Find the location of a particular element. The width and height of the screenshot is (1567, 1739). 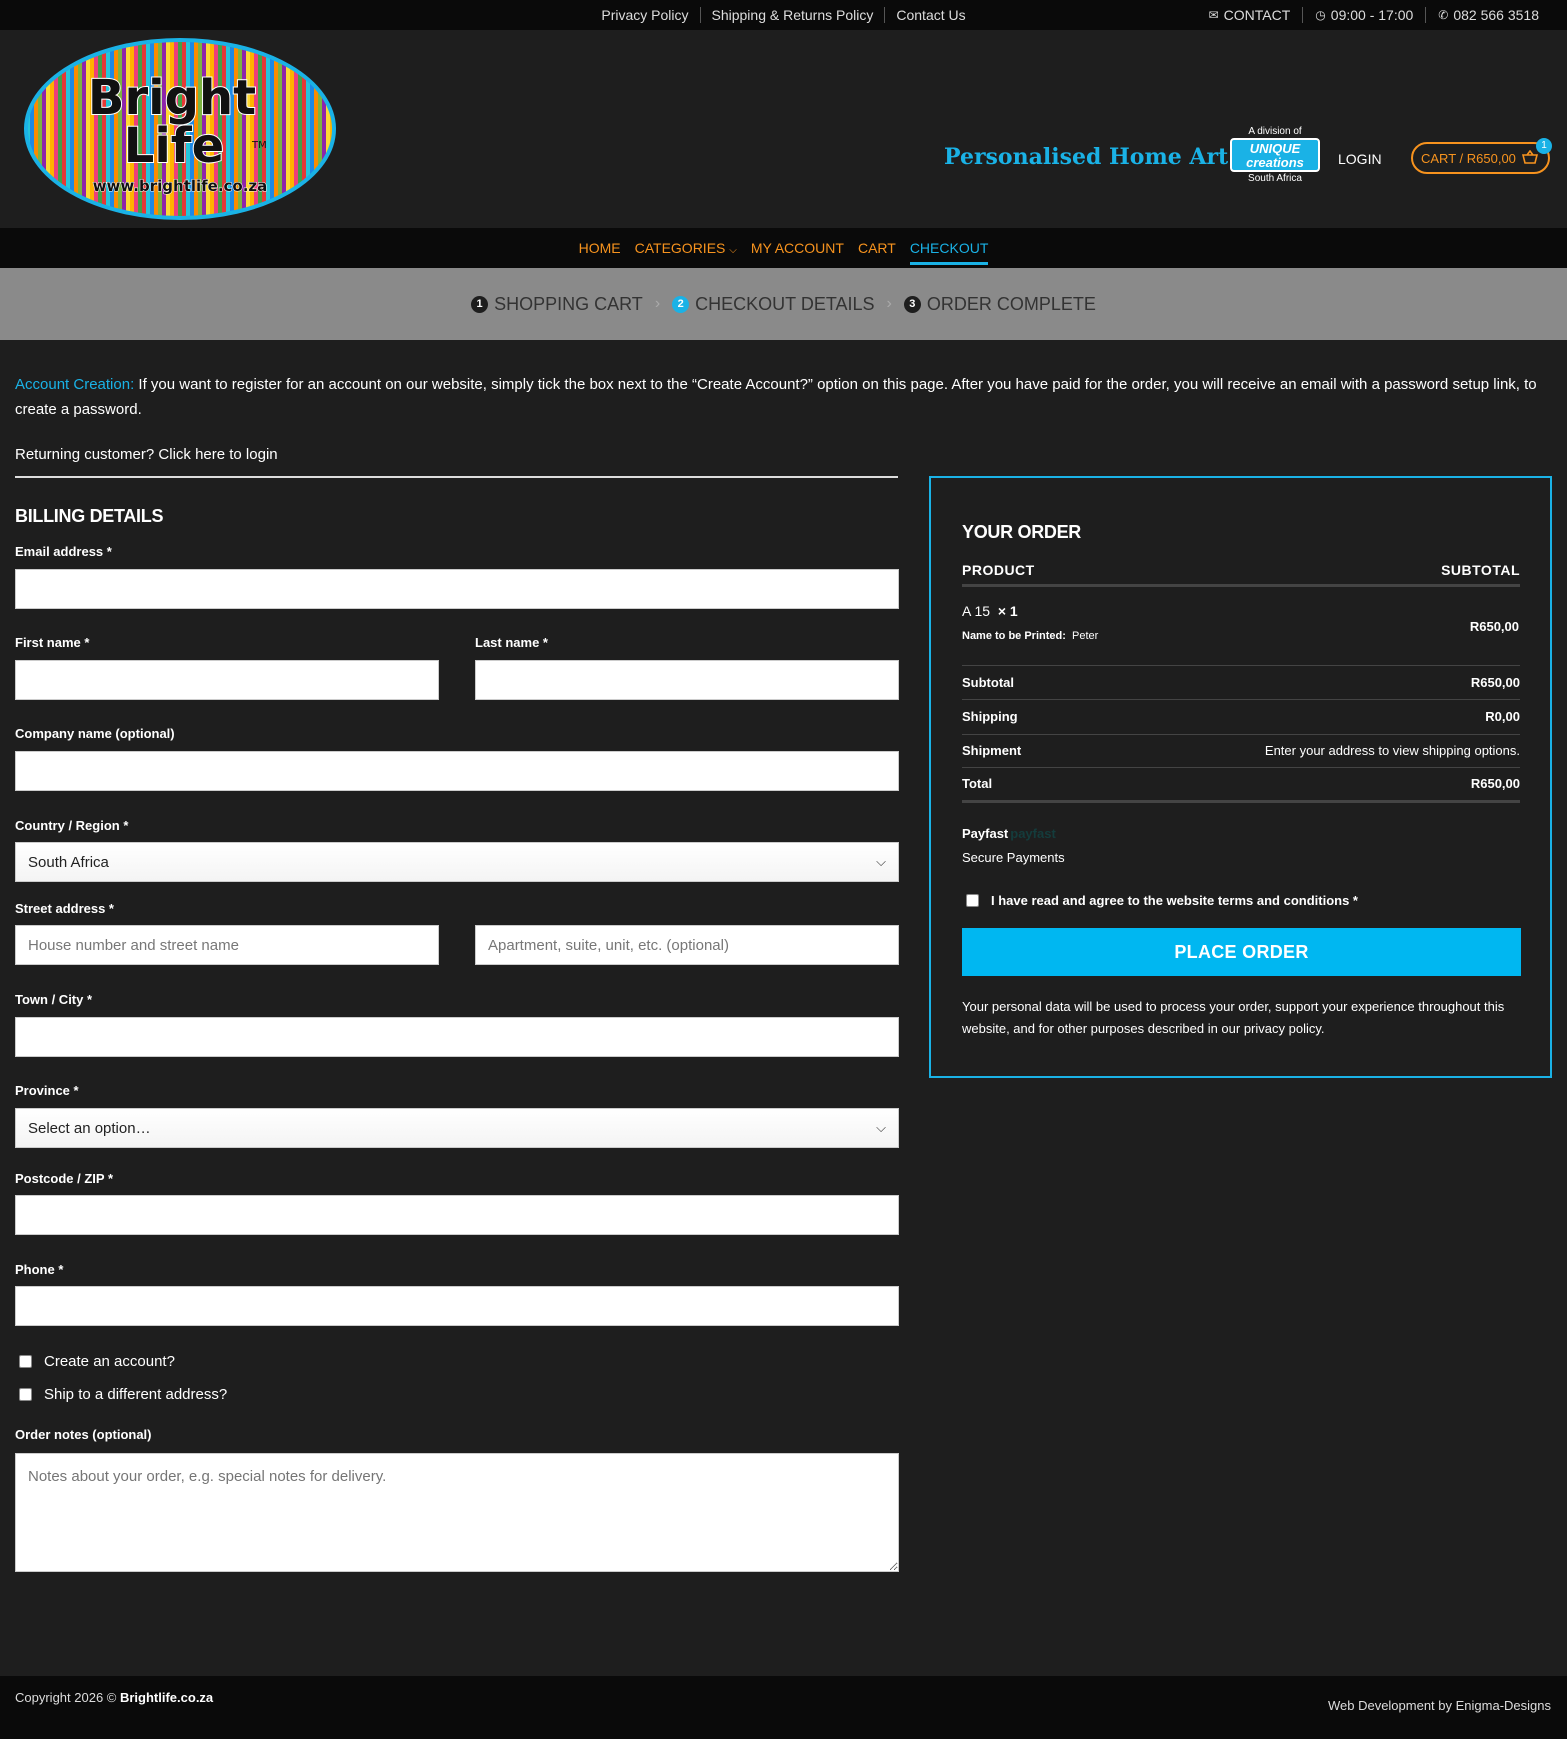

shipping-returns-link: Shipping & Returns Policy is located at coordinates (792, 15).